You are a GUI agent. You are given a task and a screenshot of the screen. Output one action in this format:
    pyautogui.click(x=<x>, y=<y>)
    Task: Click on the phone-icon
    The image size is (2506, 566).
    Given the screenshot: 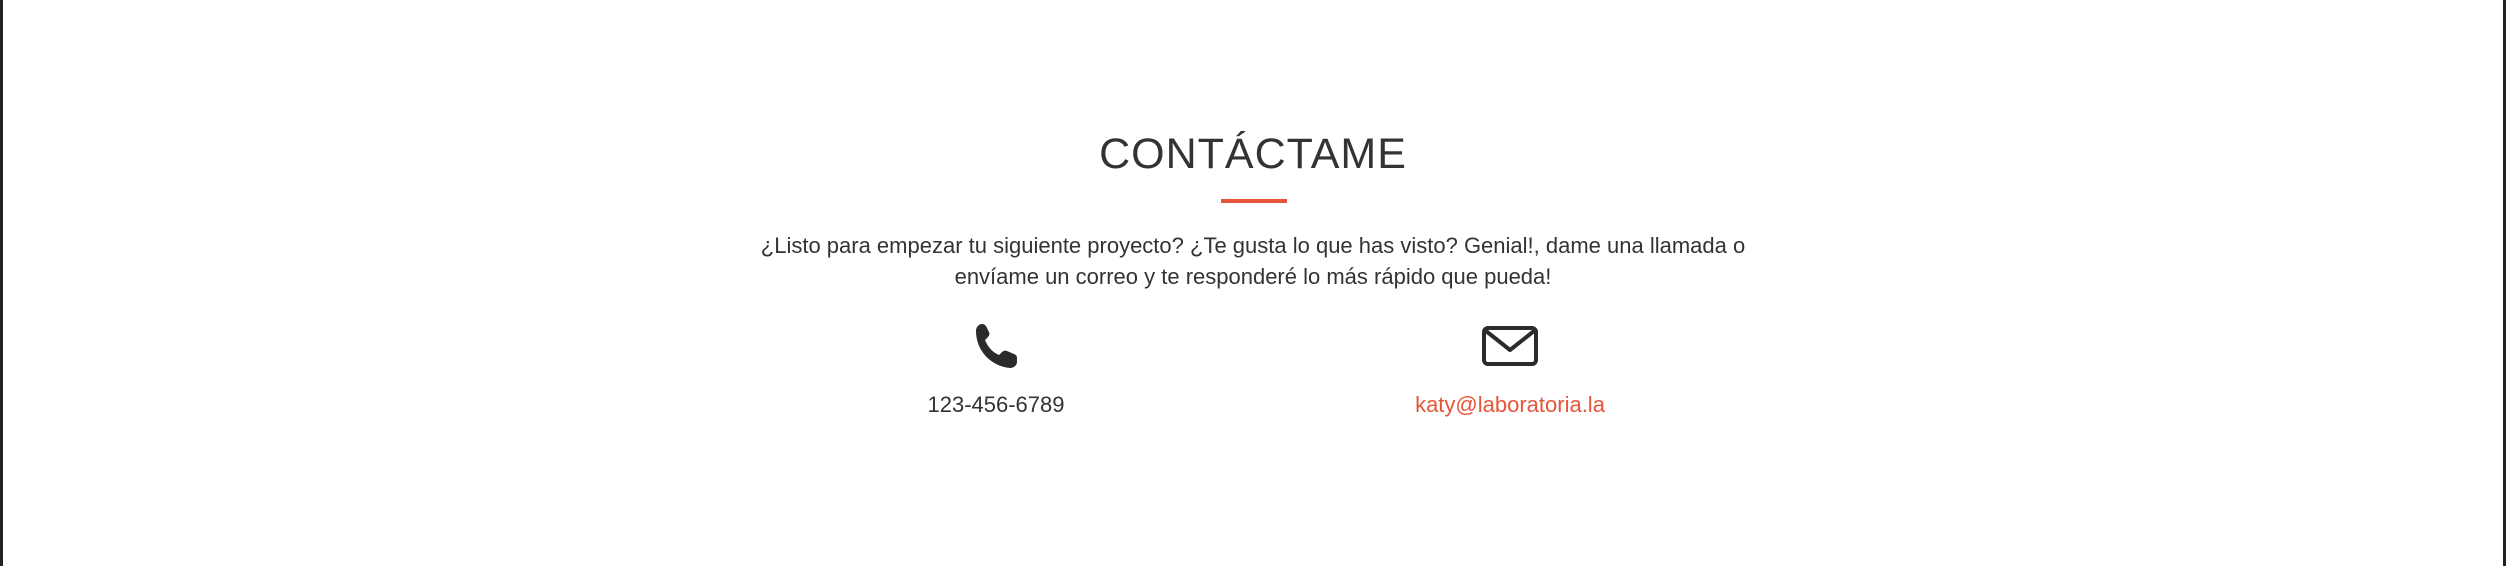 What is the action you would take?
    pyautogui.click(x=996, y=346)
    